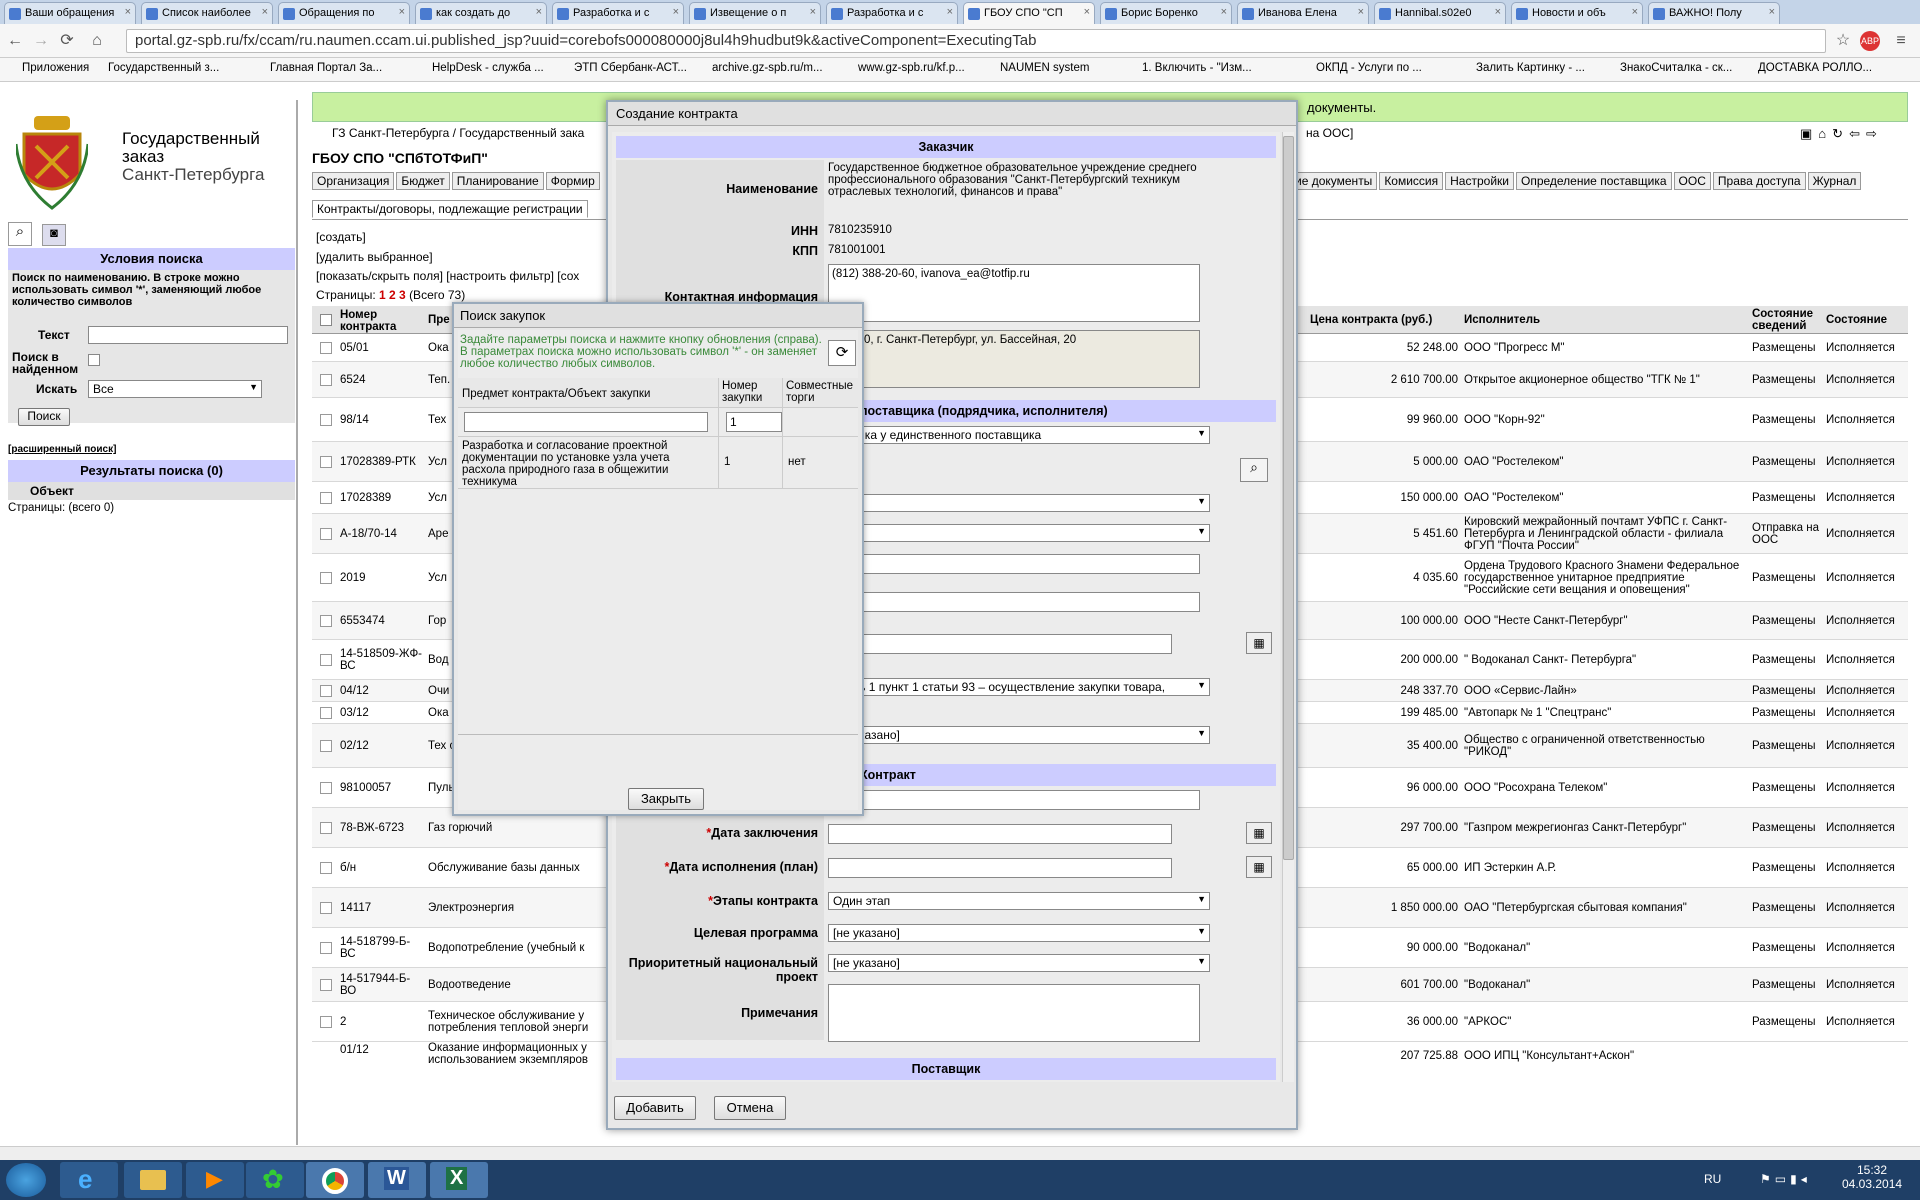 The width and height of the screenshot is (1920, 1200). What do you see at coordinates (1872, 1177) in the screenshot?
I see `clock: 15:32 04.03.2014` at bounding box center [1872, 1177].